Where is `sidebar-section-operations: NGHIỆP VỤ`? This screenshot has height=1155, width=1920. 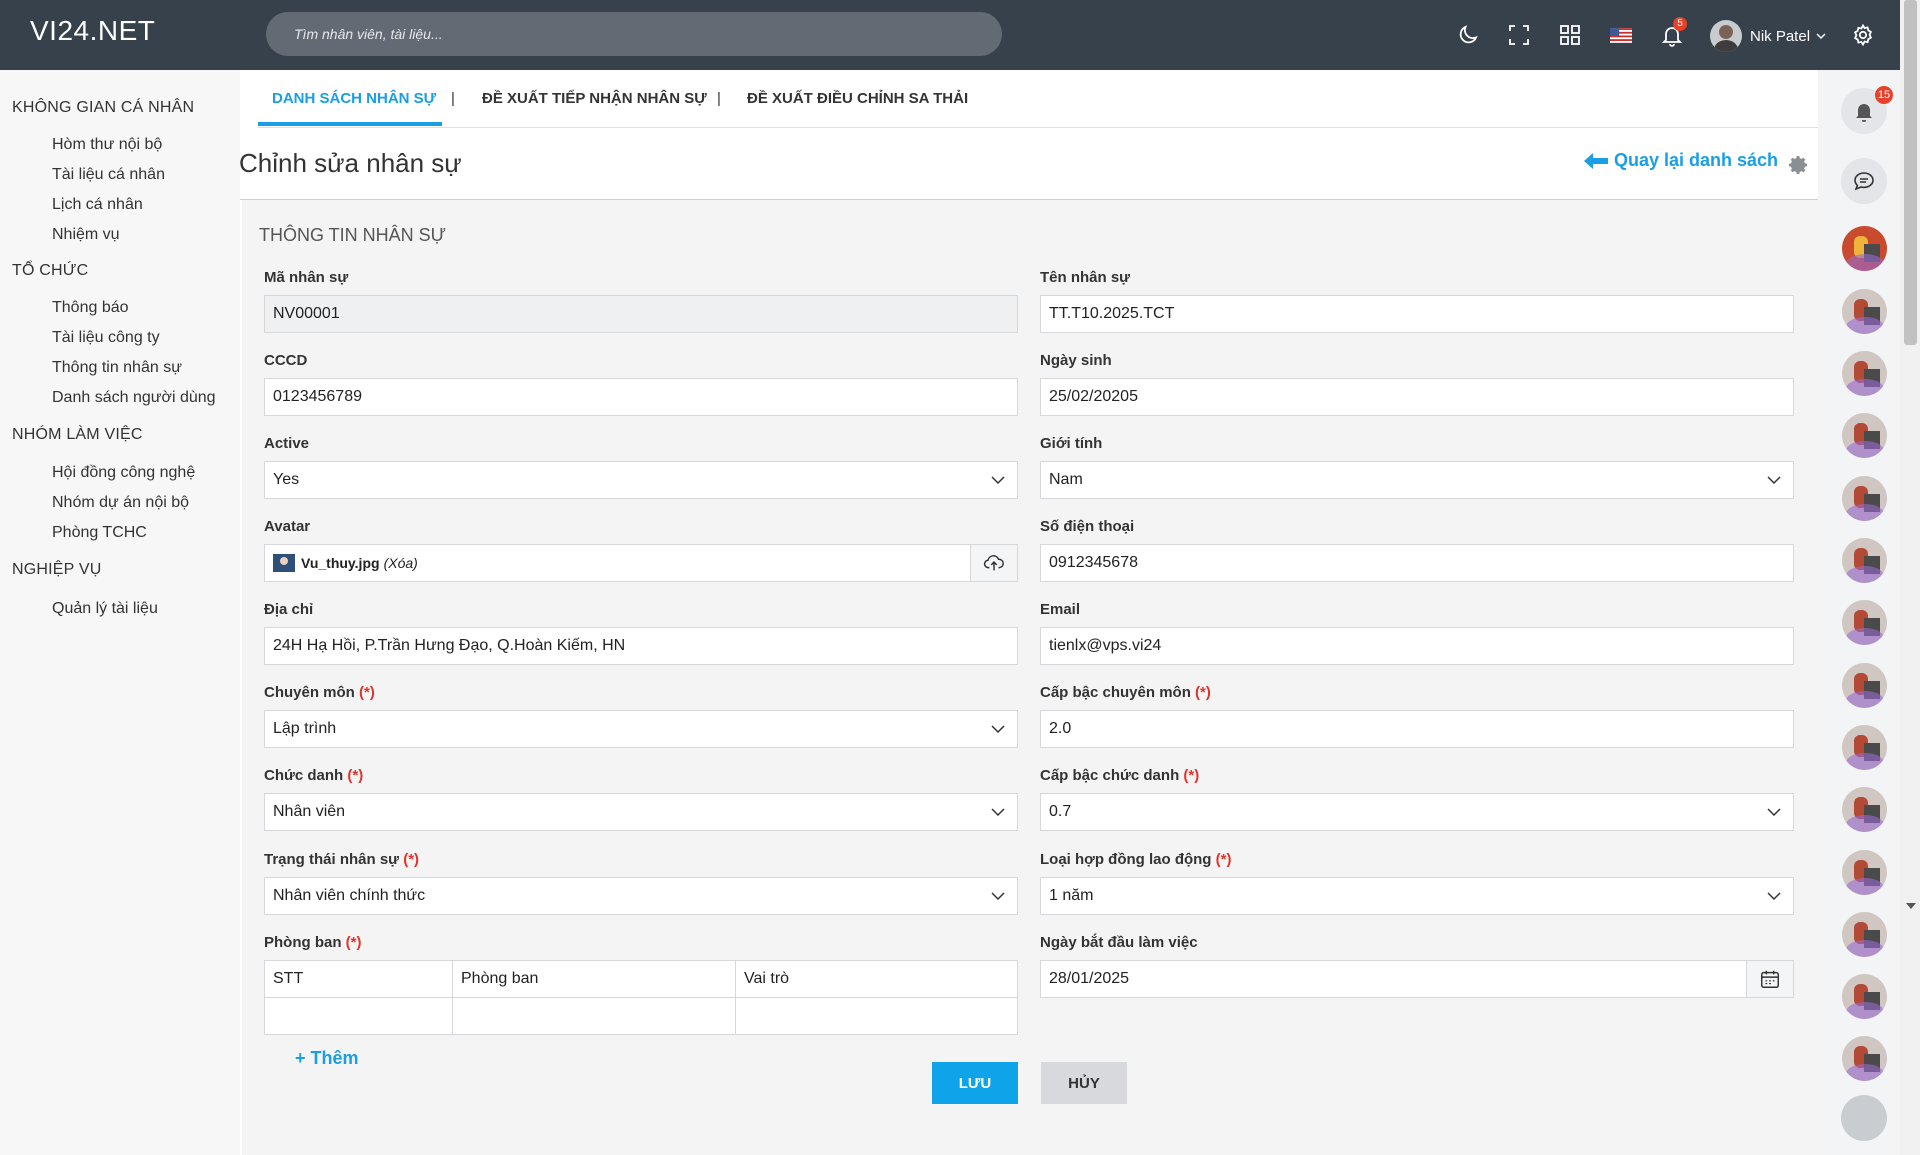 sidebar-section-operations: NGHIỆP VỤ is located at coordinates (57, 569).